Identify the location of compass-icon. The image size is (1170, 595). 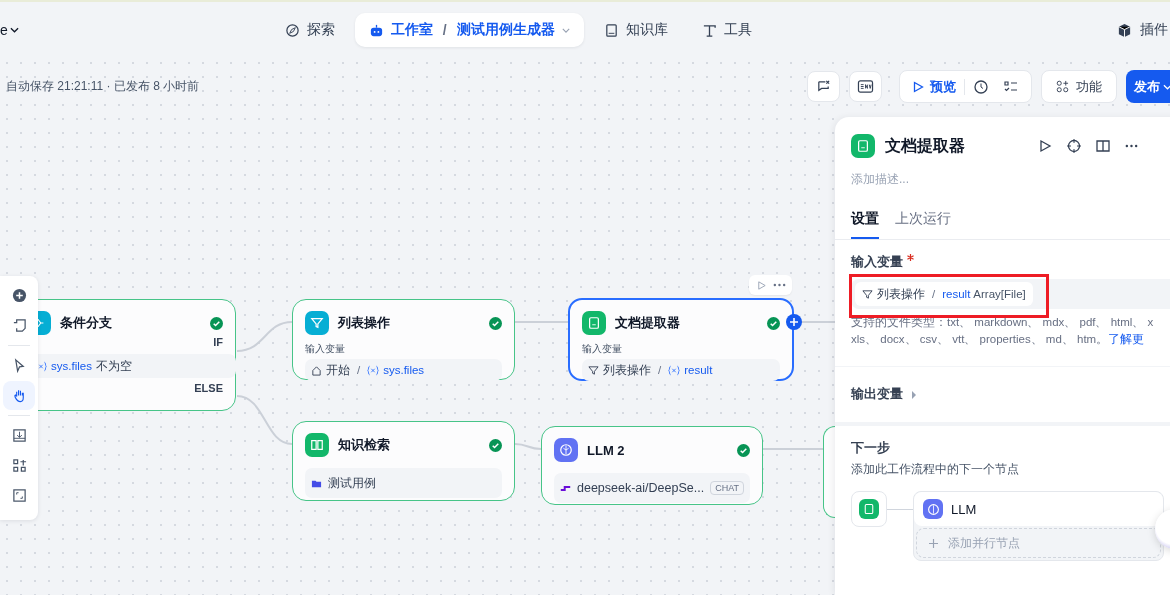
(292, 30).